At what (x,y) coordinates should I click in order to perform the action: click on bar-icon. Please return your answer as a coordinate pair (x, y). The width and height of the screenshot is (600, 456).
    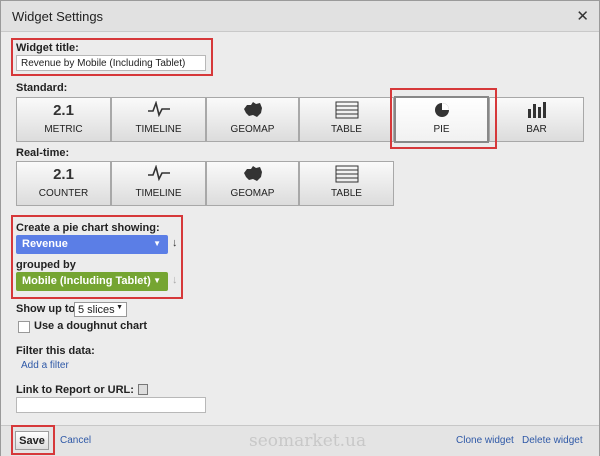
    Looking at the image, I should click on (536, 111).